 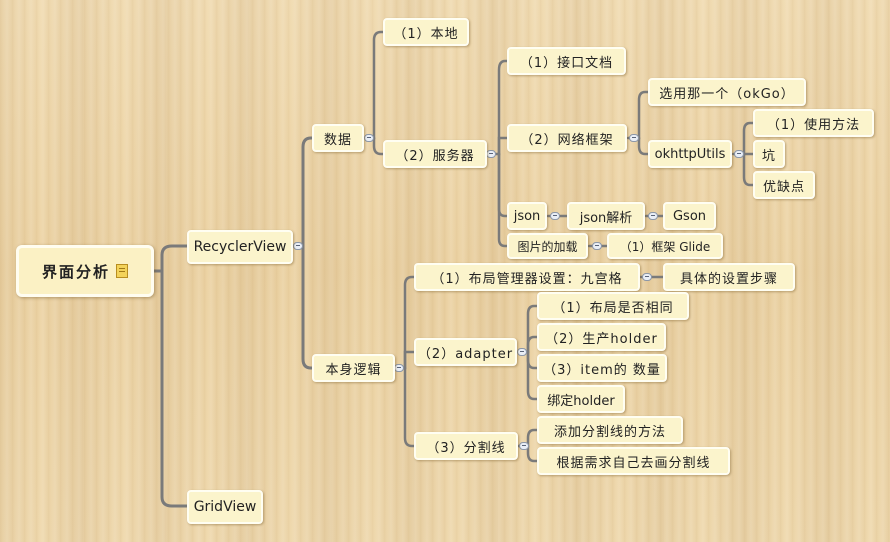 I want to click on node-bind-holder-label: 绑定holder, so click(x=581, y=401).